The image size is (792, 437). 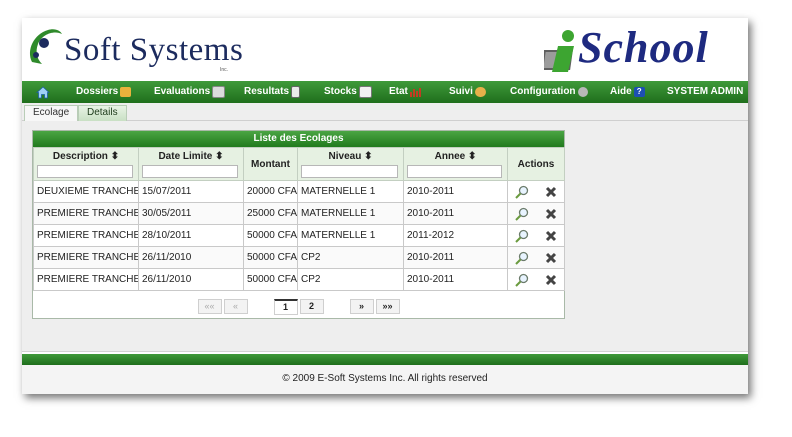 I want to click on nav-etat-label: Etat, so click(x=398, y=91).